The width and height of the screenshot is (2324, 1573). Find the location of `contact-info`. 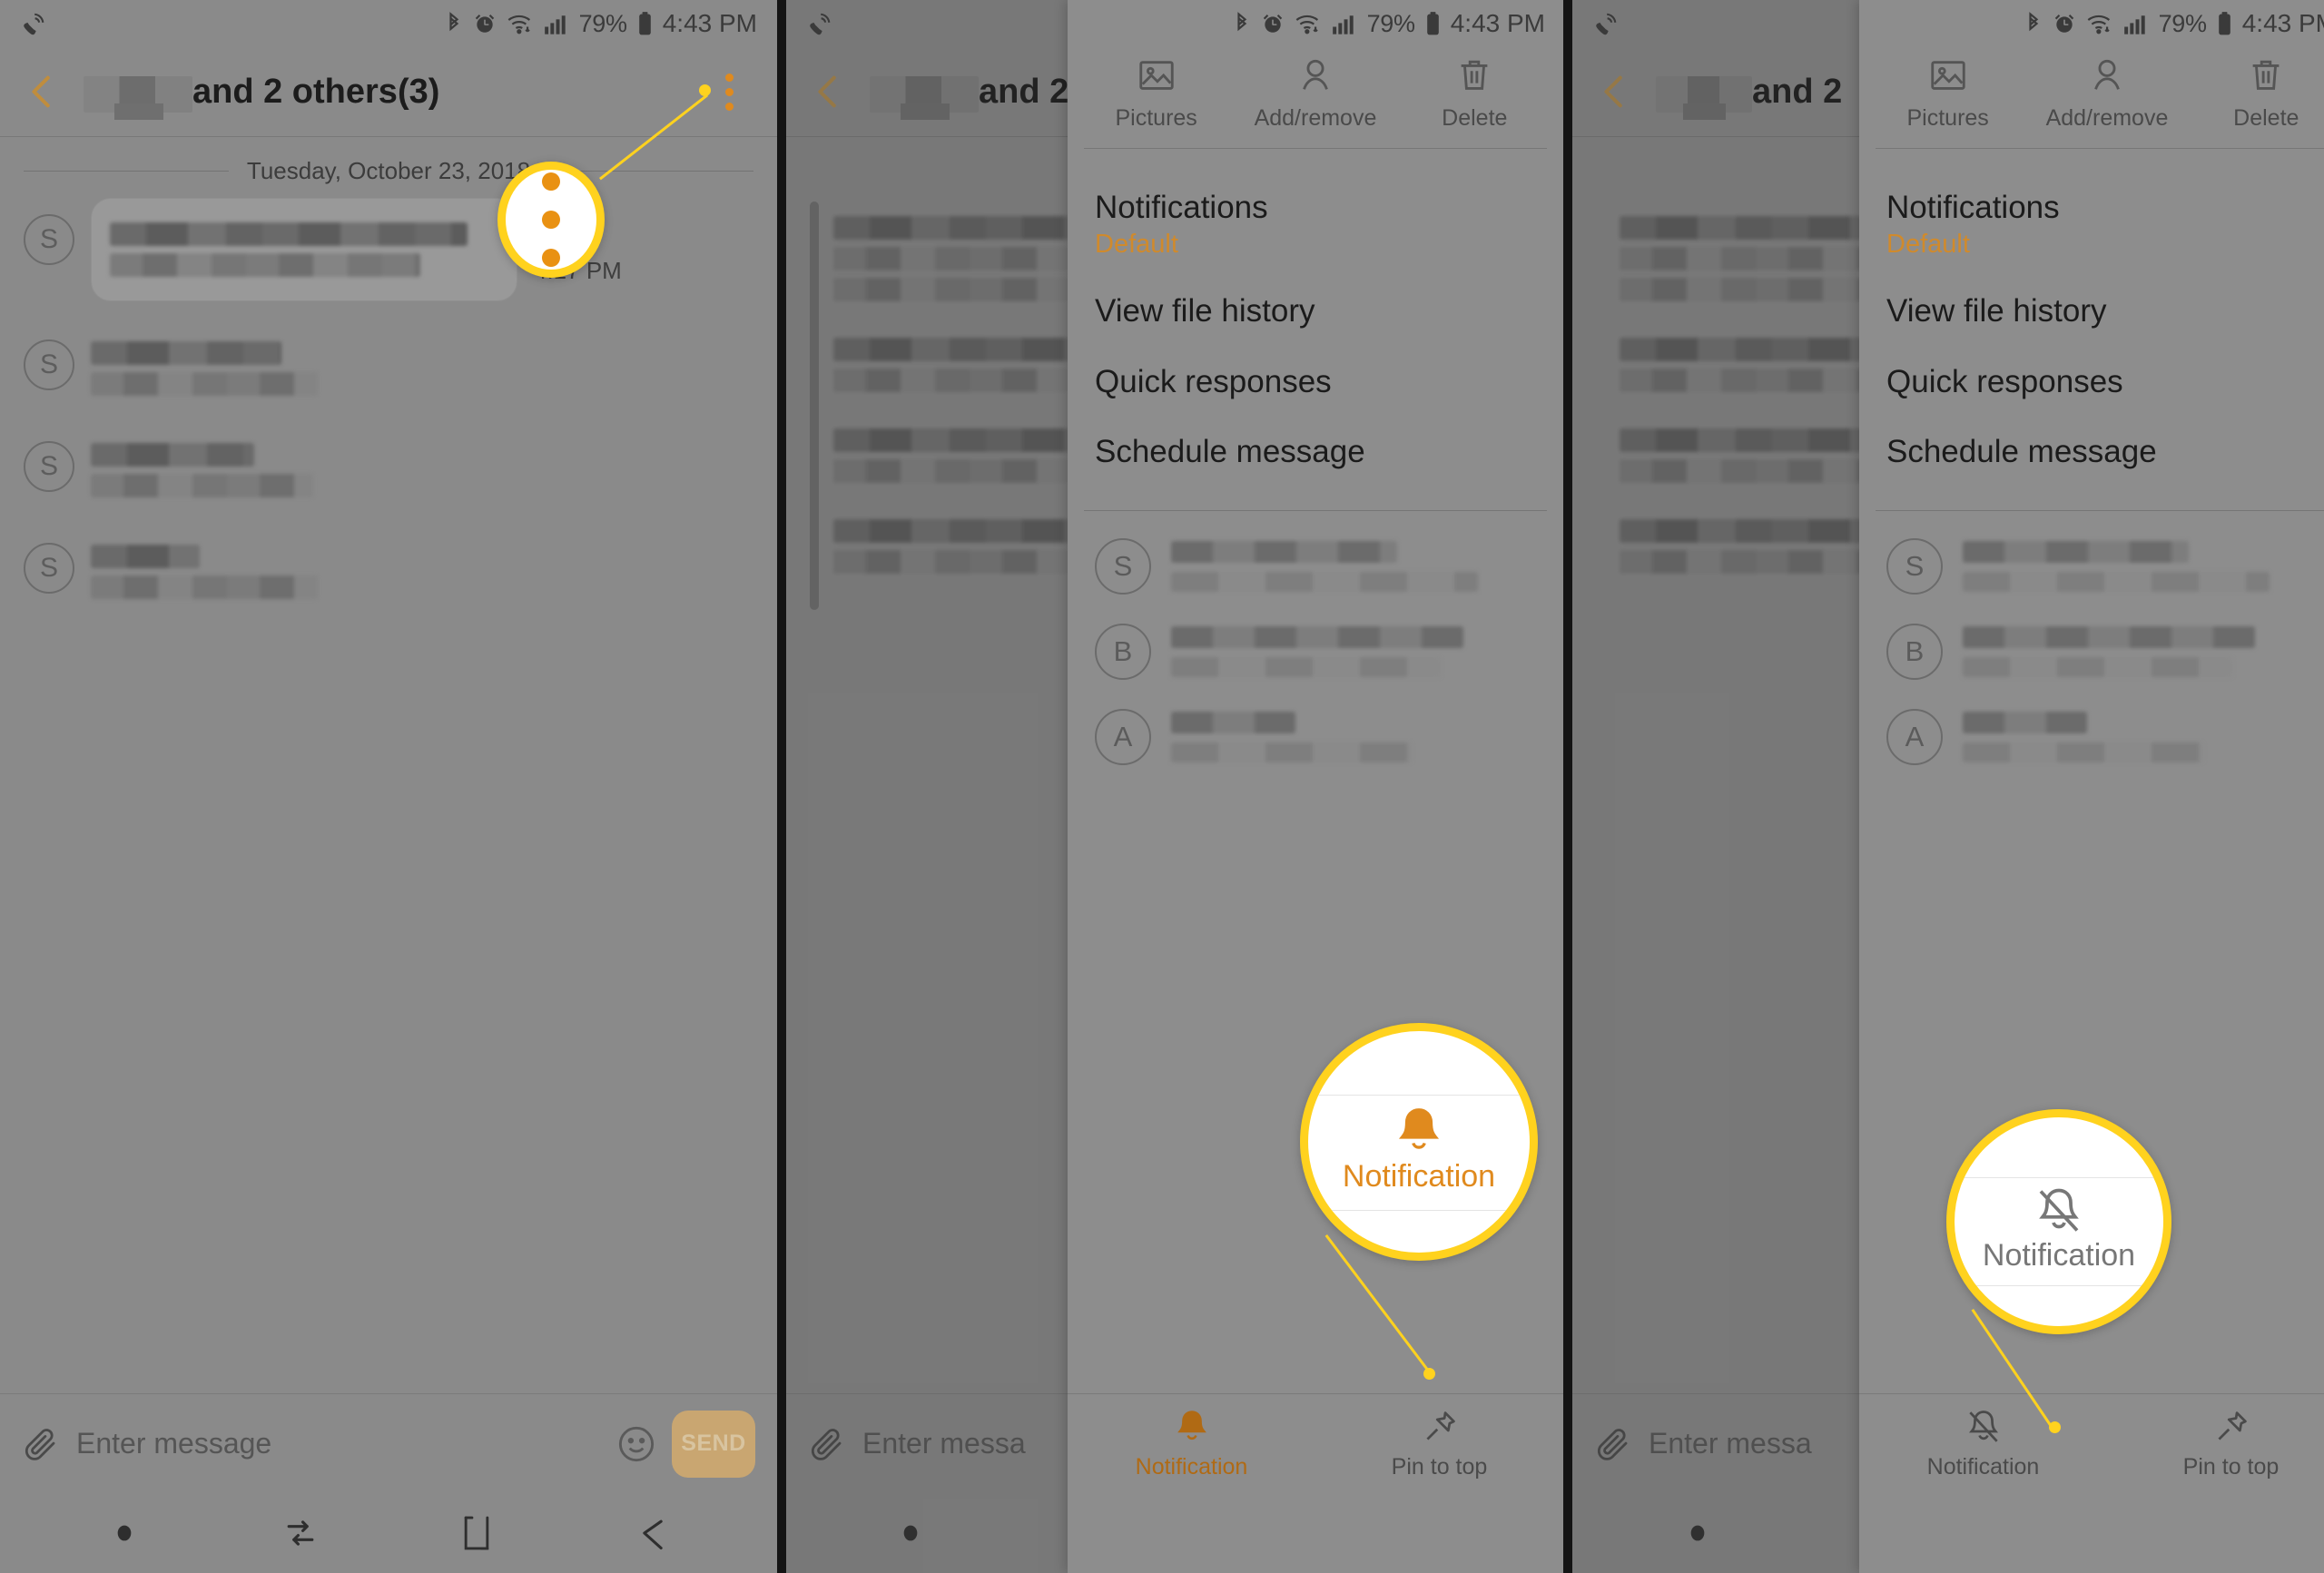

contact-info is located at coordinates (1353, 567).